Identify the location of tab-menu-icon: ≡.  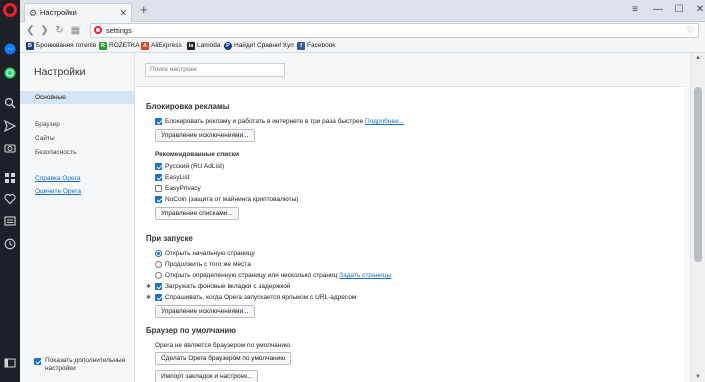
(635, 10).